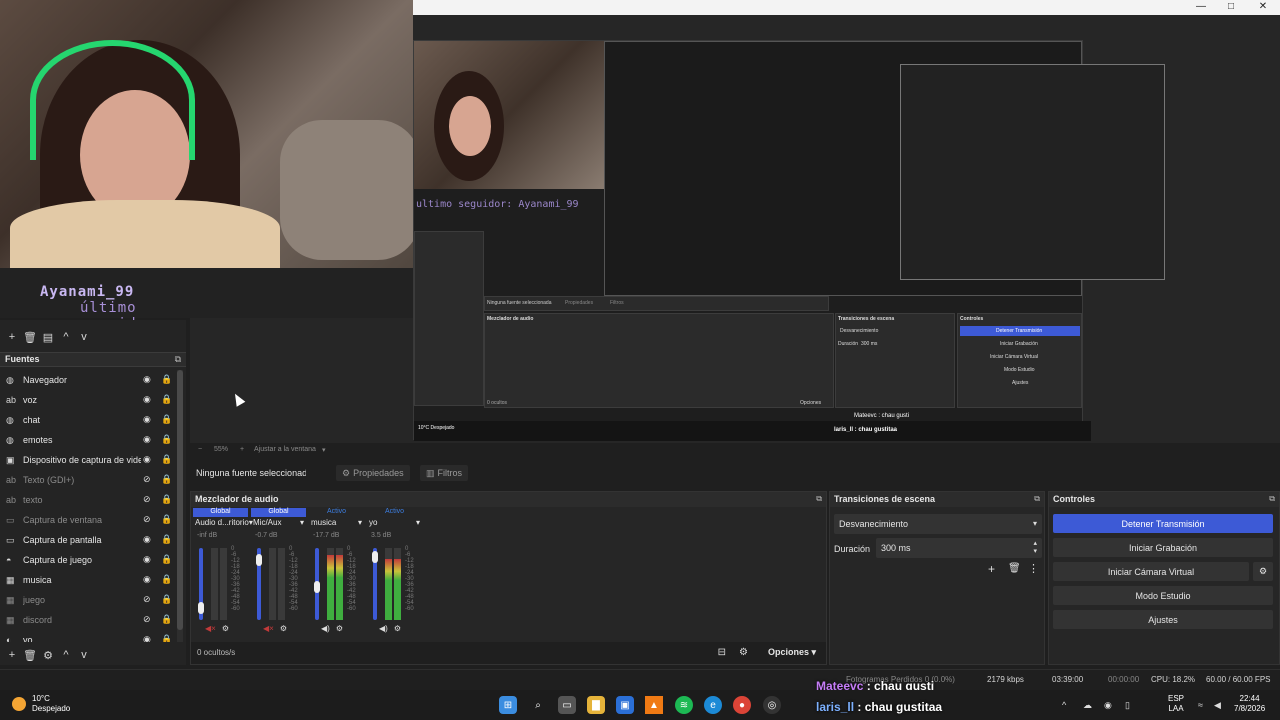 This screenshot has height=720, width=1280. Describe the element at coordinates (508, 705) in the screenshot. I see `windows-start-icon: ⊞` at that location.